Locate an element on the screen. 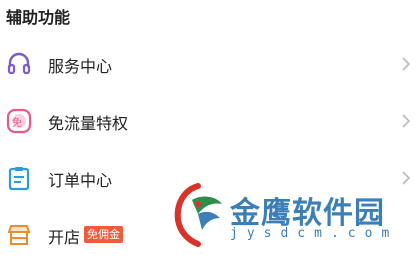 This screenshot has height=263, width=419. store-icon is located at coordinates (19, 235).